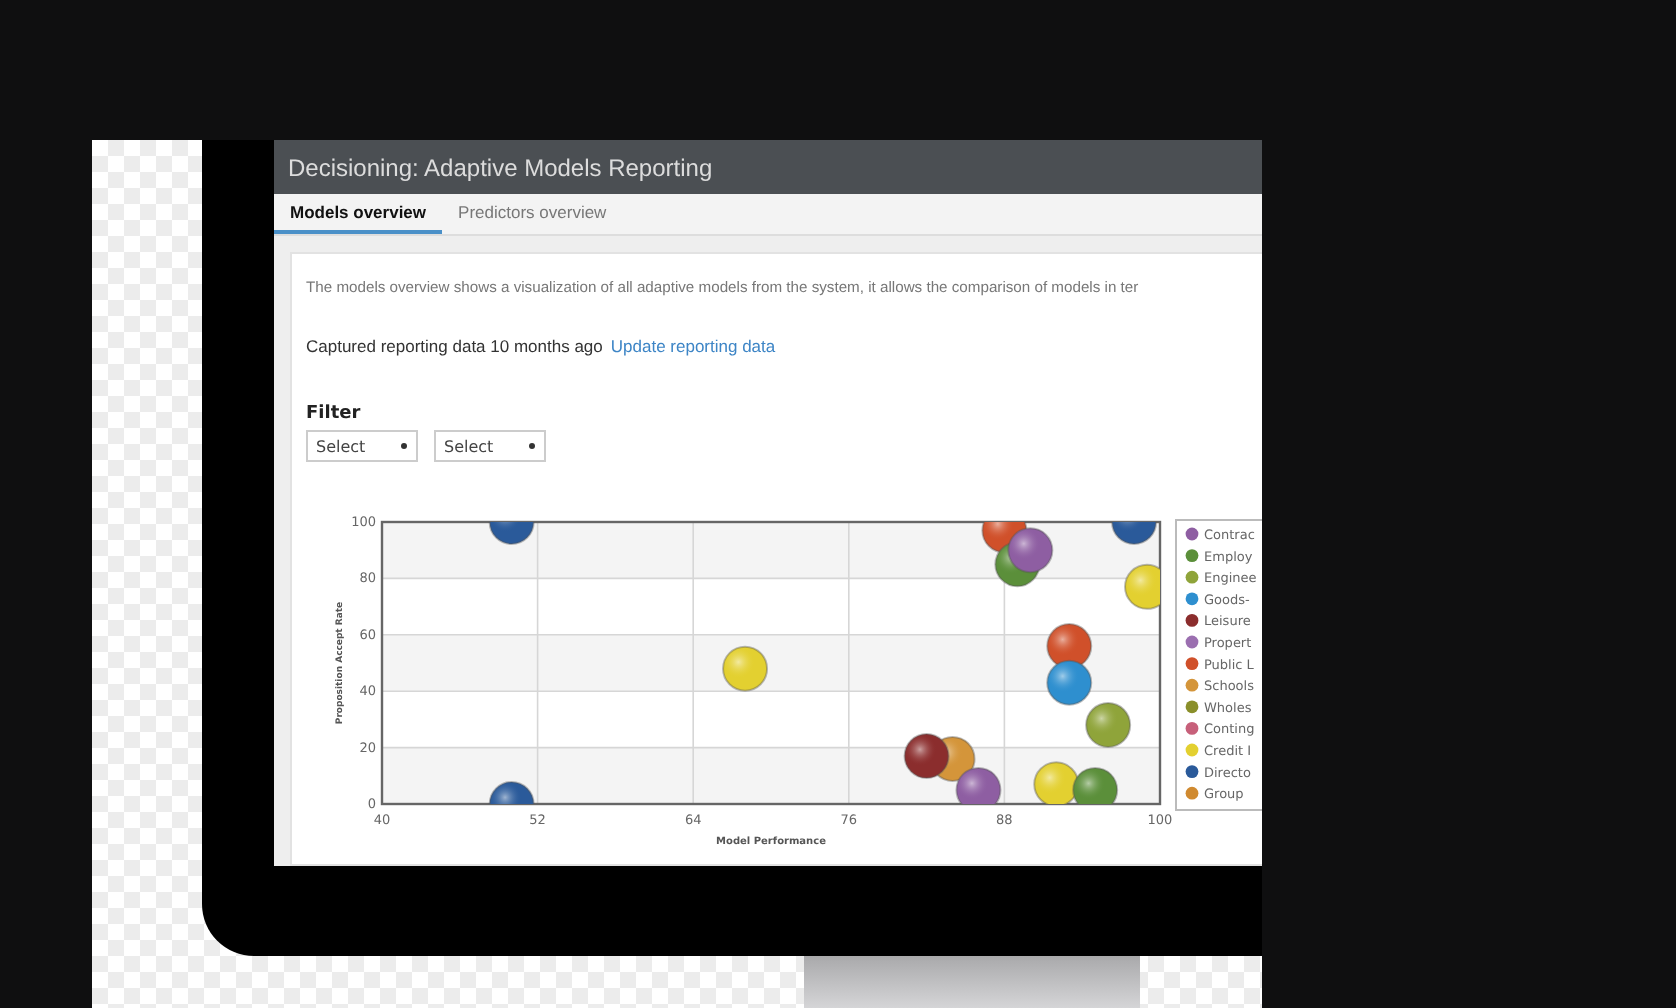 The width and height of the screenshot is (1676, 1008). I want to click on tab: Models overview, so click(358, 214).